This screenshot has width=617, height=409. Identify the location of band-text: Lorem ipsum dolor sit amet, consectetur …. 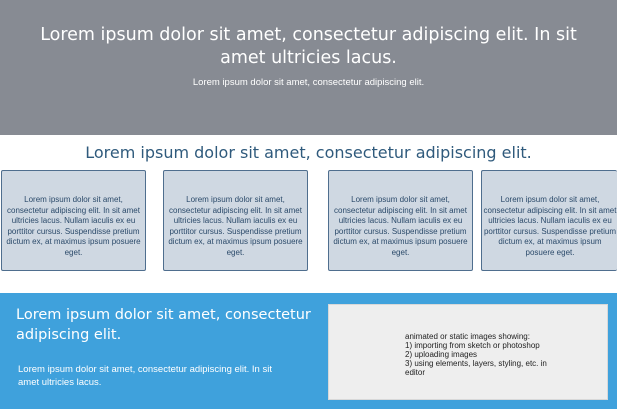
(145, 376).